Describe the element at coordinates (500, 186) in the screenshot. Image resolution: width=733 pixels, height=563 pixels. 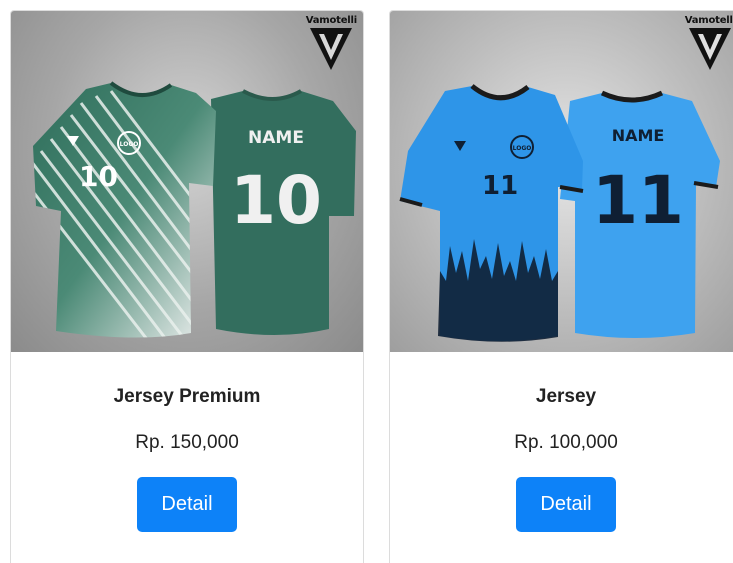
I see `jersey-front-number: 11` at that location.